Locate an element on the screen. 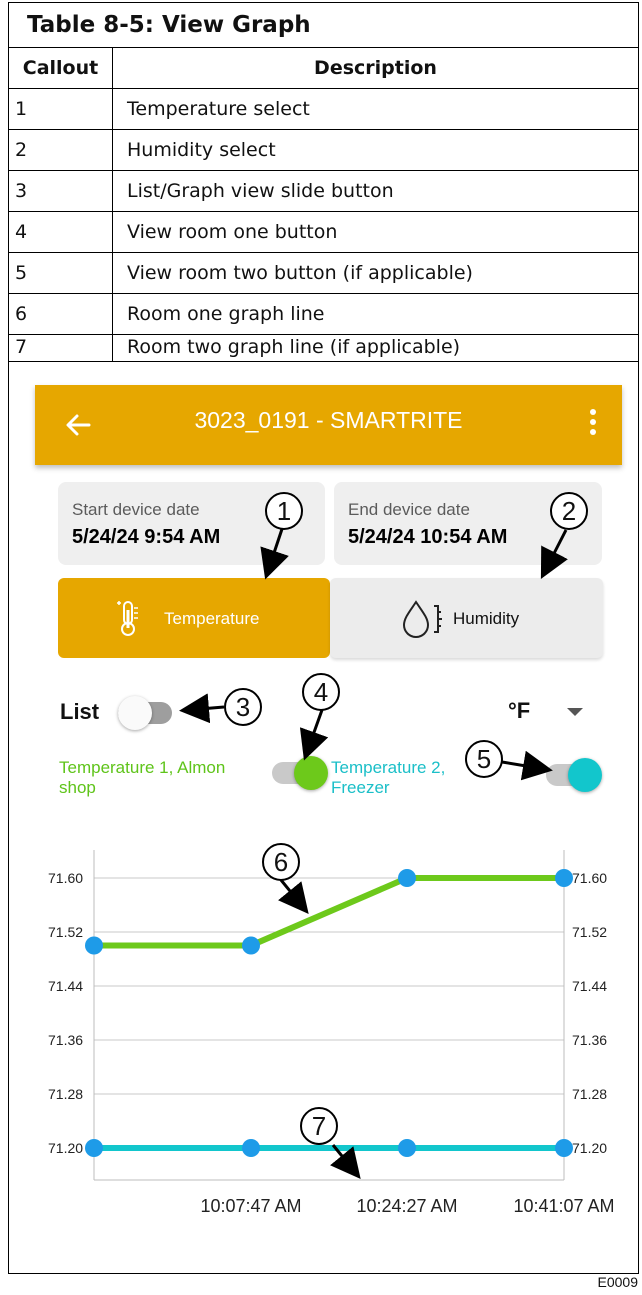 The width and height of the screenshot is (642, 1295). callout-1: 1 is located at coordinates (284, 511).